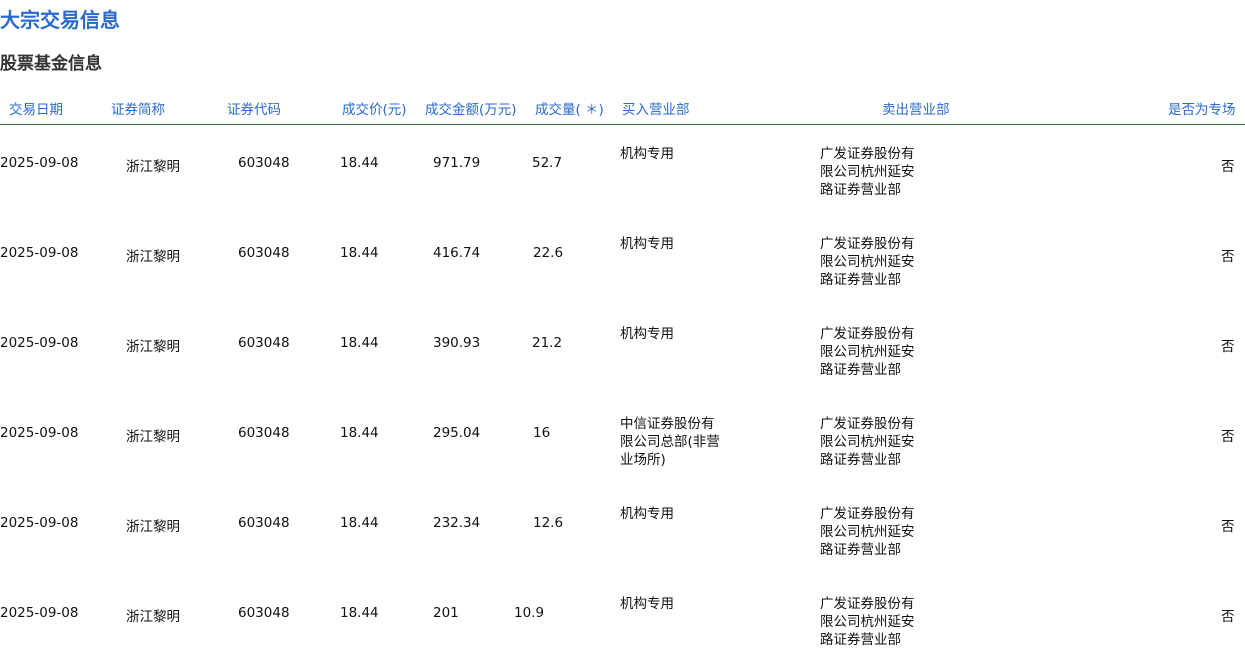 The width and height of the screenshot is (1245, 665). I want to click on cell-amount: 971.79, so click(457, 163).